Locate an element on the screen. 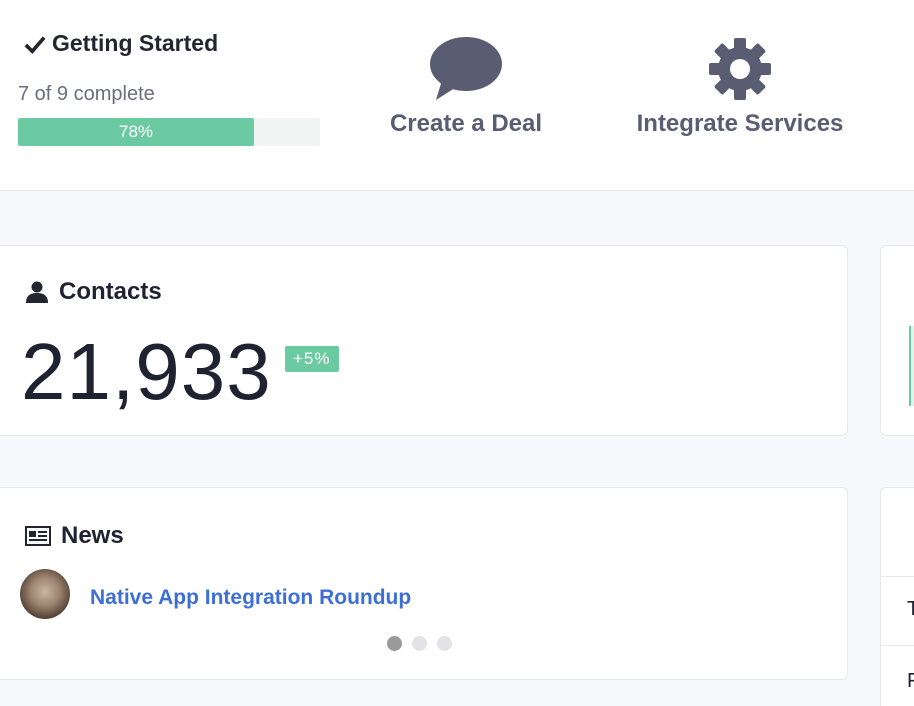  progress-bar: 78% is located at coordinates (169, 132).